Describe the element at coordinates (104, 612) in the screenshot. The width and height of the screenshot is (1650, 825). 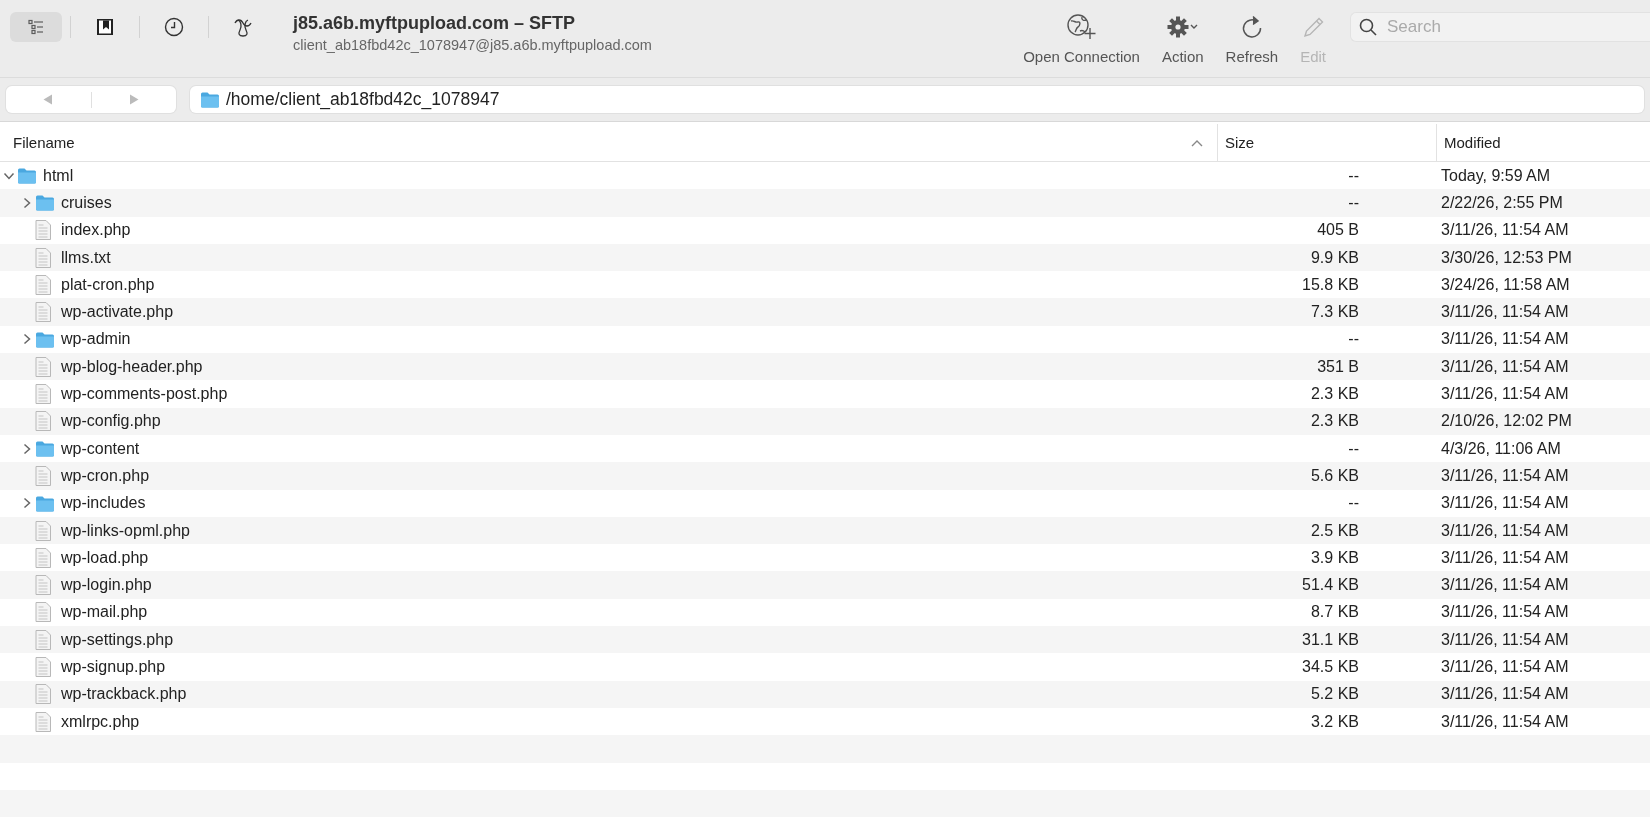
I see `file-name: wp-mail.php` at that location.